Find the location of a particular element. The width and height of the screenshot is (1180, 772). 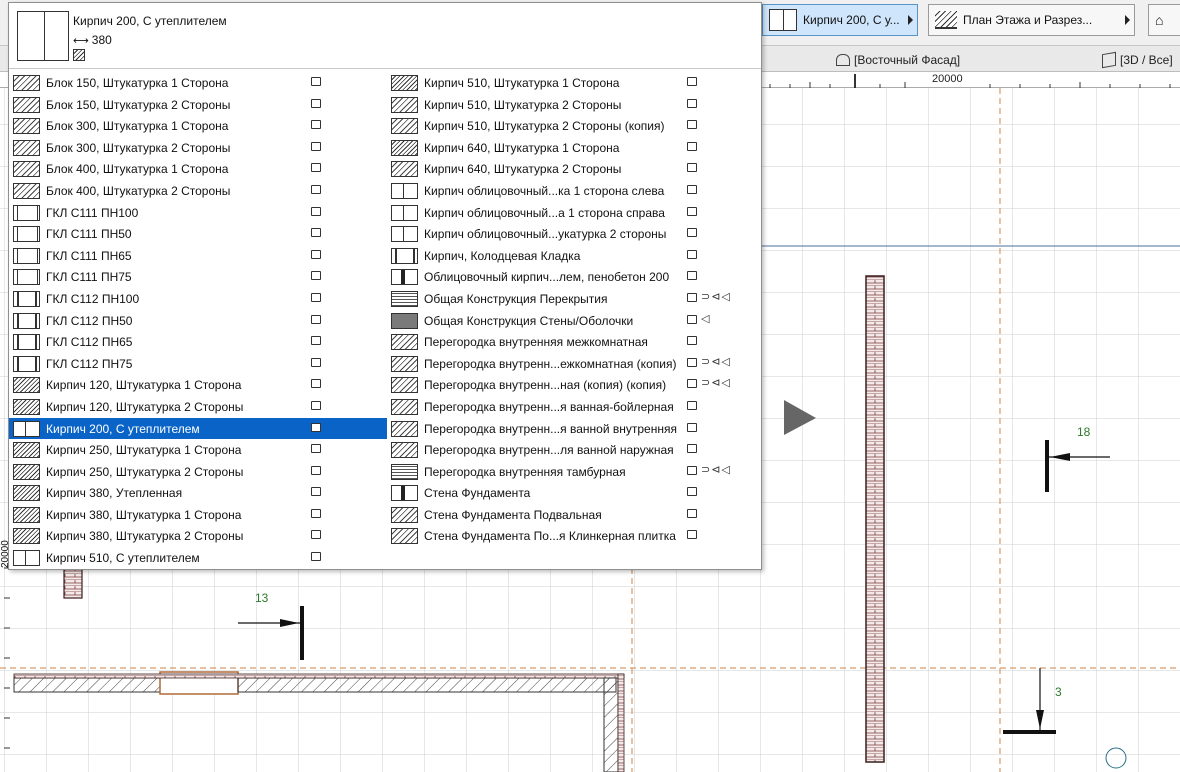

composite-item-label: Кирпич 200, С утеплителем is located at coordinates (123, 428).